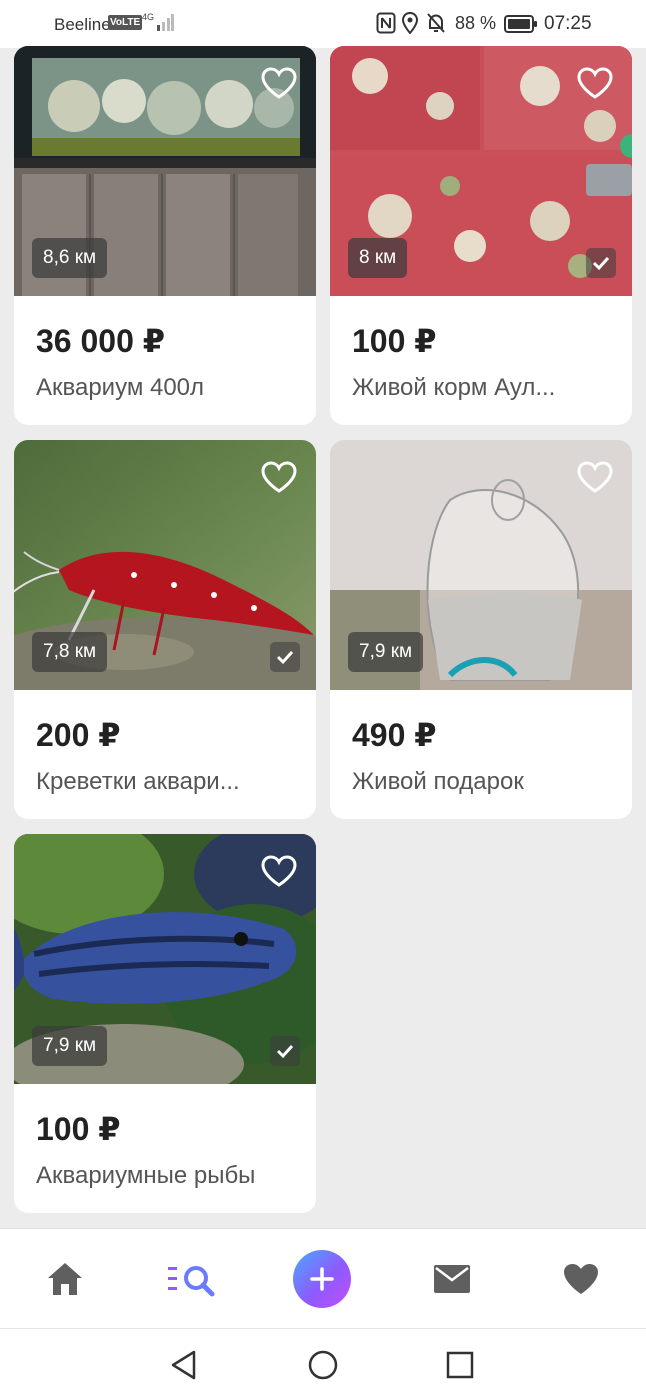  Describe the element at coordinates (70, 652) in the screenshot. I see `distance-badge: 7,8 км` at that location.